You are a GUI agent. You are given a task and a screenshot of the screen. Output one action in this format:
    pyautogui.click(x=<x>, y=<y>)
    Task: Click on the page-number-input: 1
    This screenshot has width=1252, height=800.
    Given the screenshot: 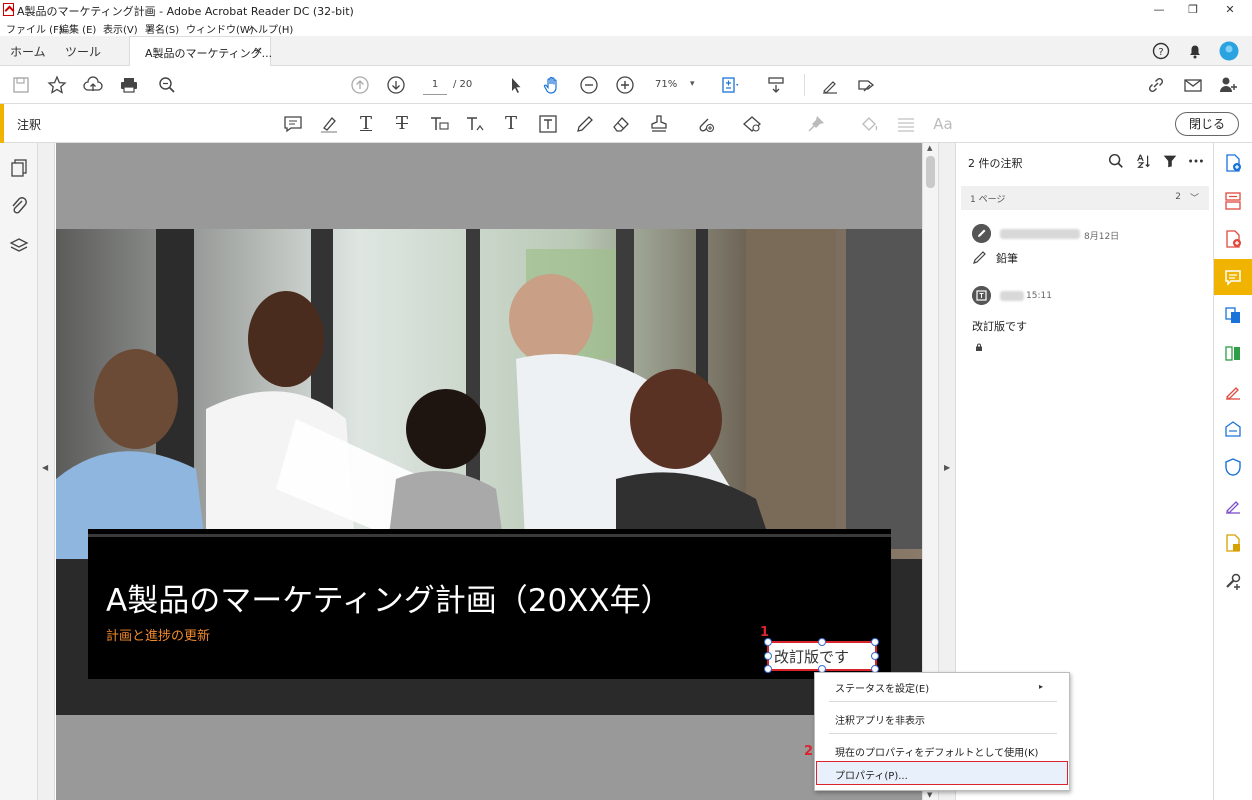 What is the action you would take?
    pyautogui.click(x=435, y=85)
    